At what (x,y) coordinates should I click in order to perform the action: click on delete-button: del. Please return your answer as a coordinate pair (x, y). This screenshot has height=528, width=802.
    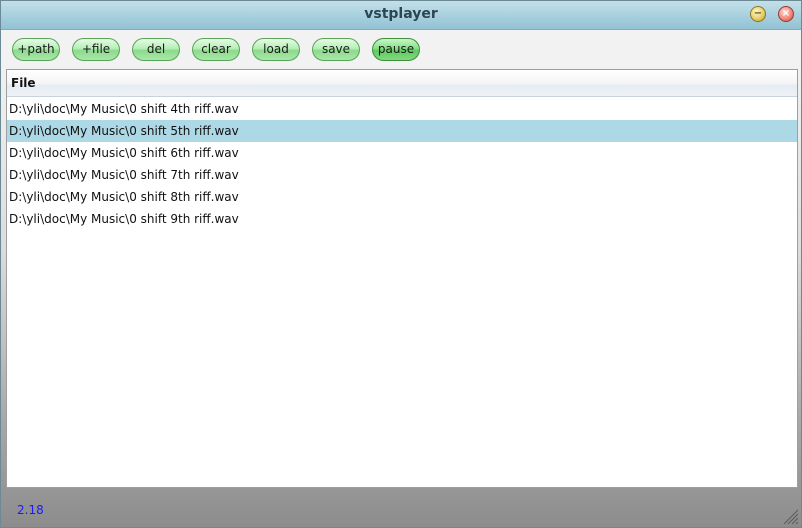
    Looking at the image, I should click on (156, 49).